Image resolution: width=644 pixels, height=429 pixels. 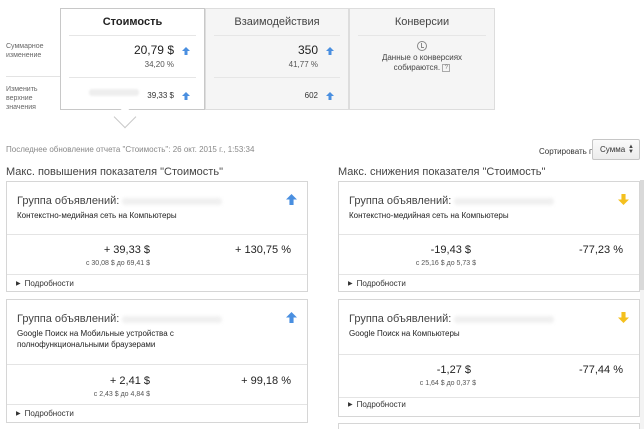 I want to click on clock-icon, so click(x=422, y=46).